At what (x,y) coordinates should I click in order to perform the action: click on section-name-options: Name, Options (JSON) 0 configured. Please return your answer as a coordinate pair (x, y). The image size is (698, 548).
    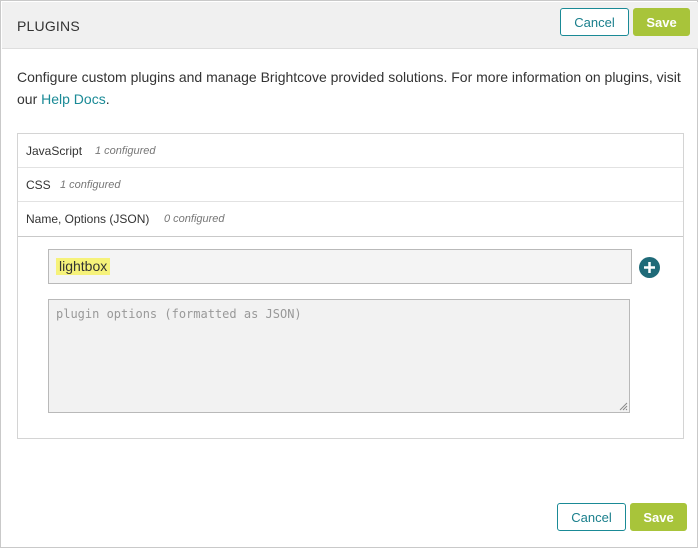
    Looking at the image, I should click on (350, 219).